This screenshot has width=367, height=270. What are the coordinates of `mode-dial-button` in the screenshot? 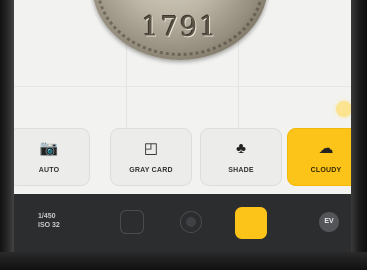 It's located at (191, 222).